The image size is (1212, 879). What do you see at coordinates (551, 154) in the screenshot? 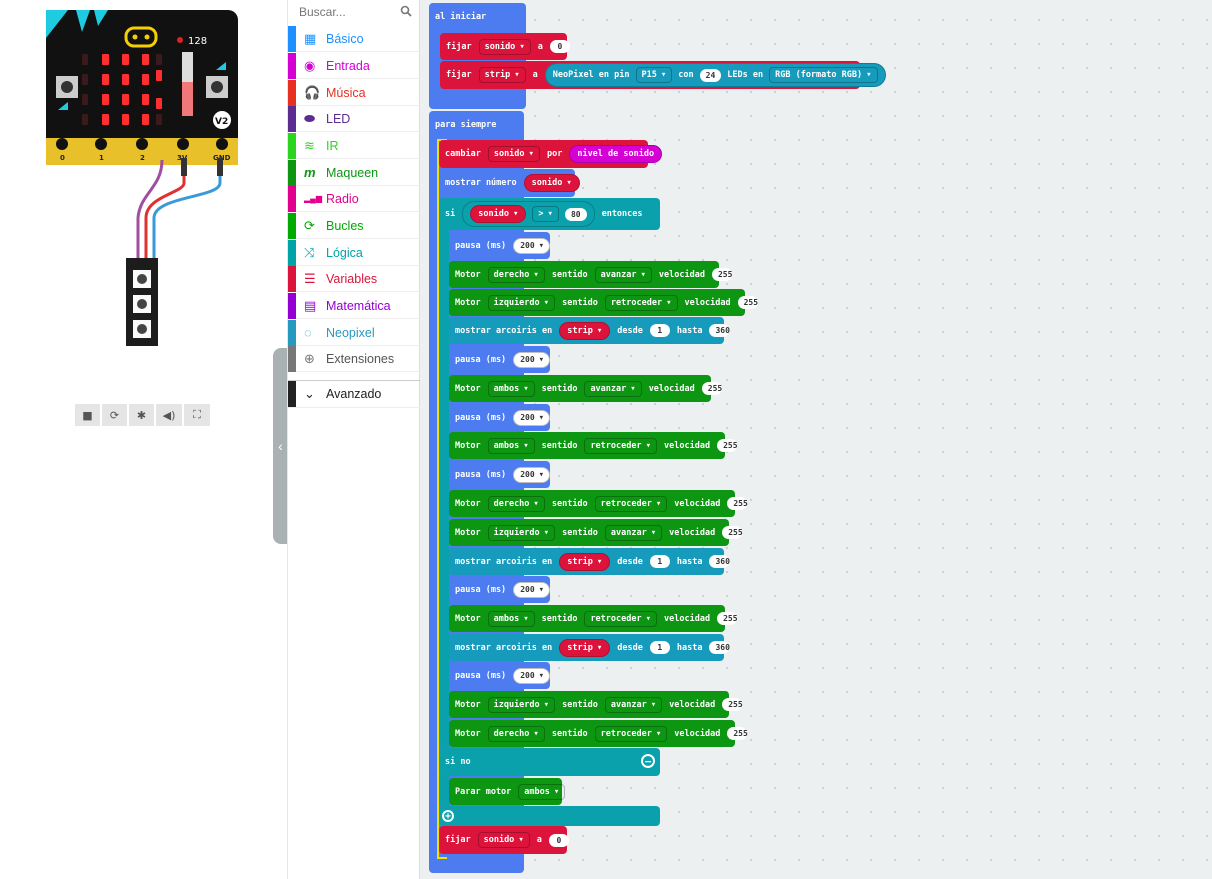
I see `change-sonido-block: cambiar sonido por nivel de sonido` at bounding box center [551, 154].